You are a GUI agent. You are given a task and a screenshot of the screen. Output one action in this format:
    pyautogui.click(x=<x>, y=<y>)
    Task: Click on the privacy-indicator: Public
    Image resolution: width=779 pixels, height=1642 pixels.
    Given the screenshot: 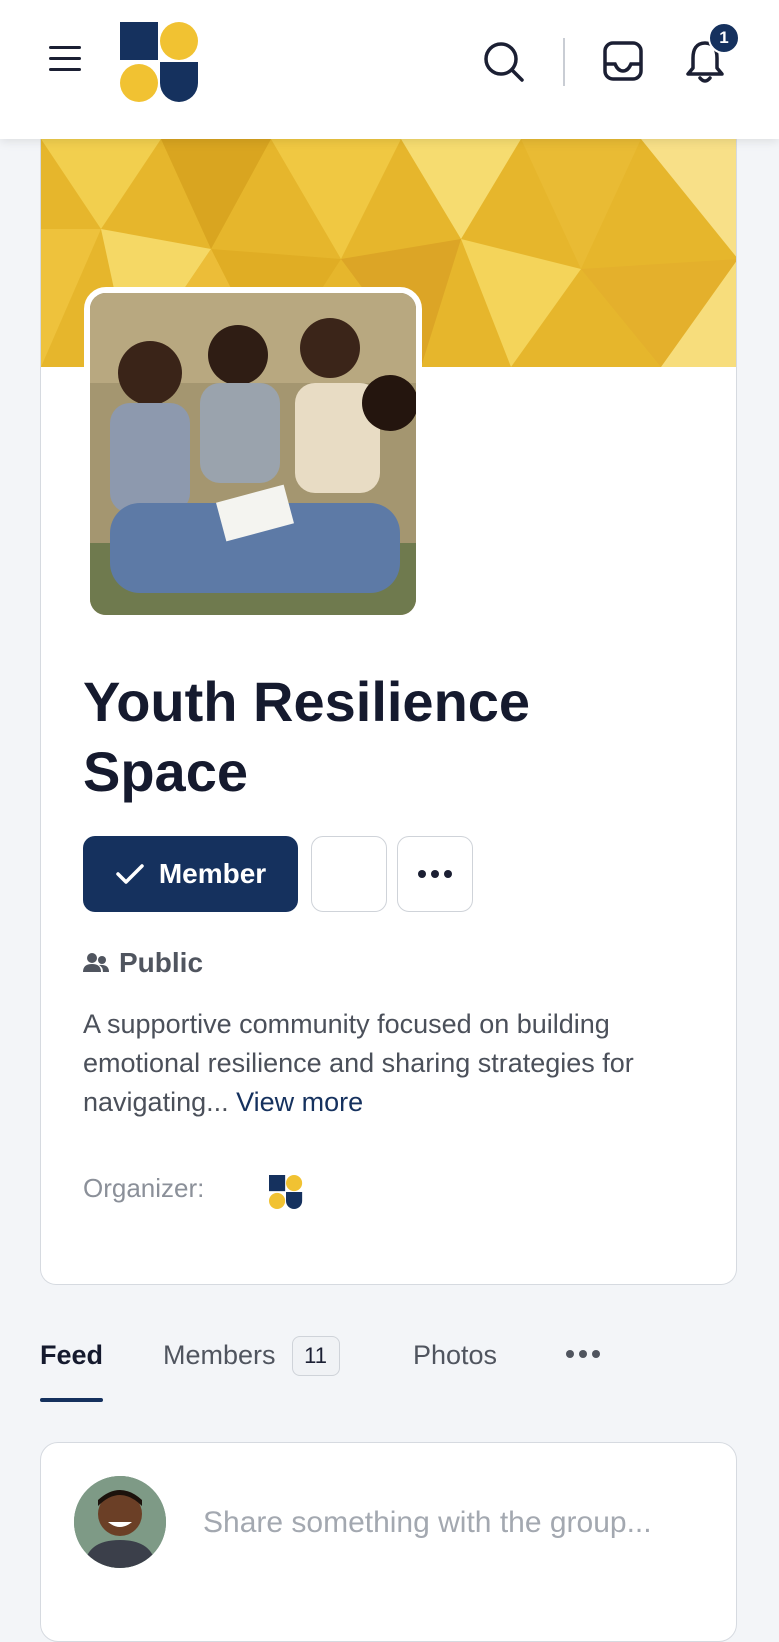 What is the action you would take?
    pyautogui.click(x=143, y=963)
    